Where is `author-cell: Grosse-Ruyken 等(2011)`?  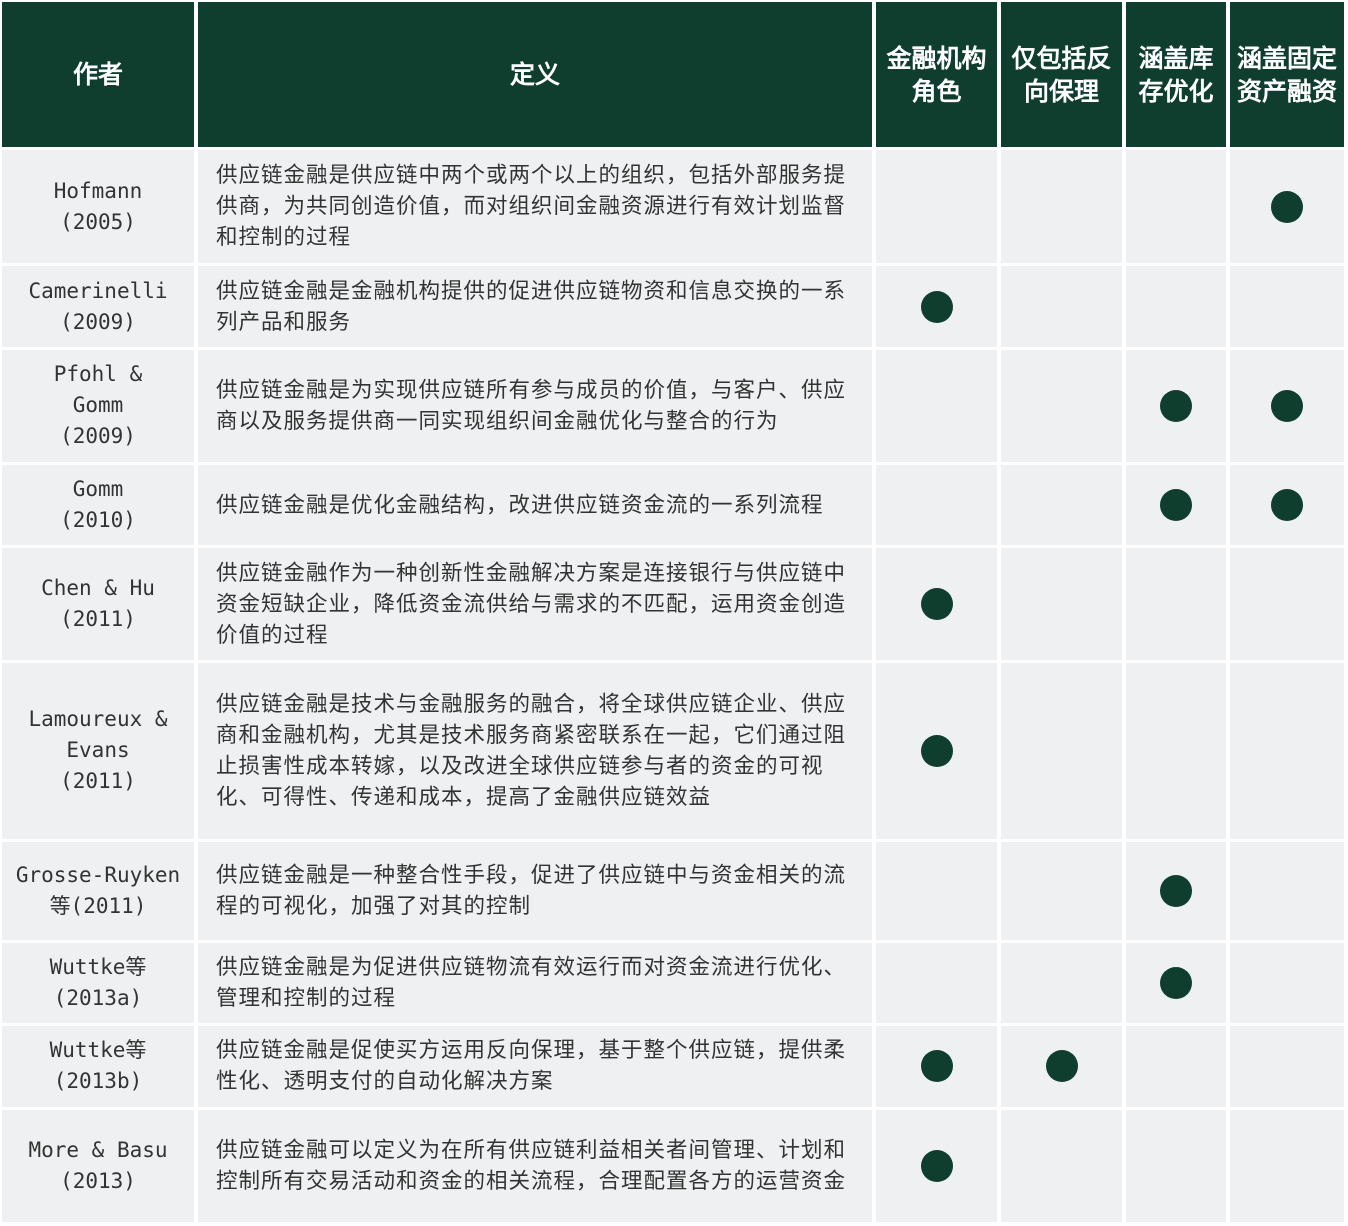 author-cell: Grosse-Ruyken 等(2011) is located at coordinates (98, 890).